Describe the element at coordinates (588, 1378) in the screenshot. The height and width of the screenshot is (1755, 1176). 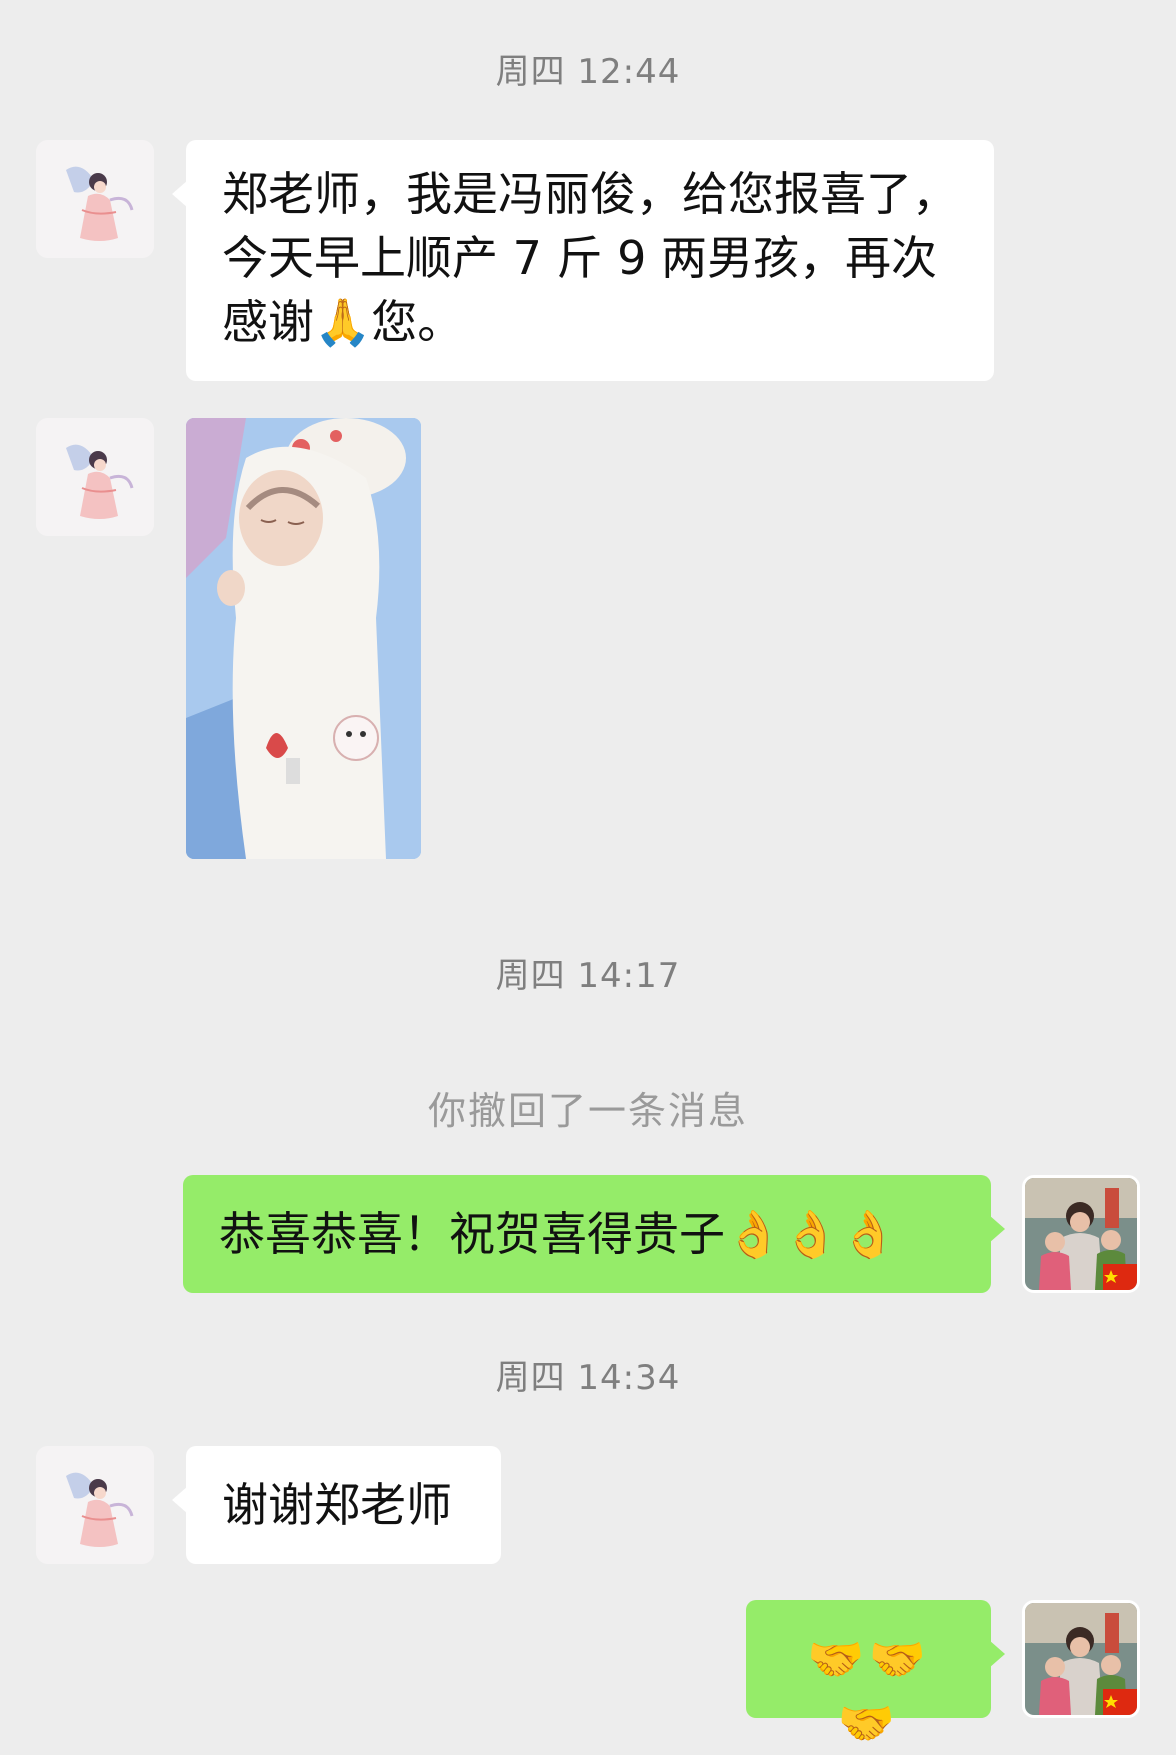
I see `timestamp: 周四 14:34` at that location.